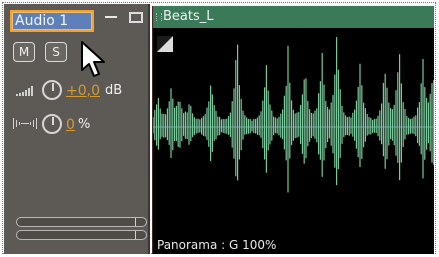 This screenshot has width=439, height=257. I want to click on volume-value: +0,0, so click(83, 91).